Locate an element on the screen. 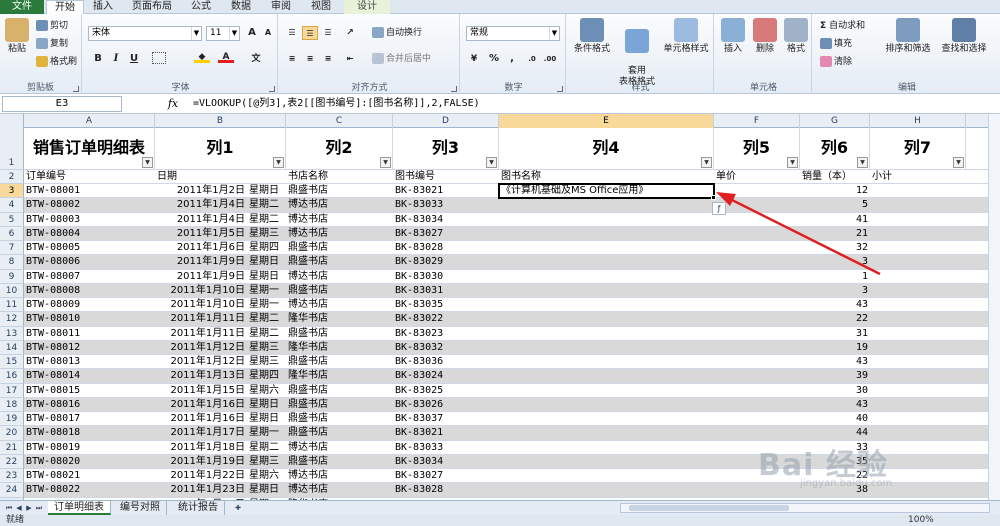 The height and width of the screenshot is (526, 1000). date-cell: 2011年1月5日 is located at coordinates (201, 233).